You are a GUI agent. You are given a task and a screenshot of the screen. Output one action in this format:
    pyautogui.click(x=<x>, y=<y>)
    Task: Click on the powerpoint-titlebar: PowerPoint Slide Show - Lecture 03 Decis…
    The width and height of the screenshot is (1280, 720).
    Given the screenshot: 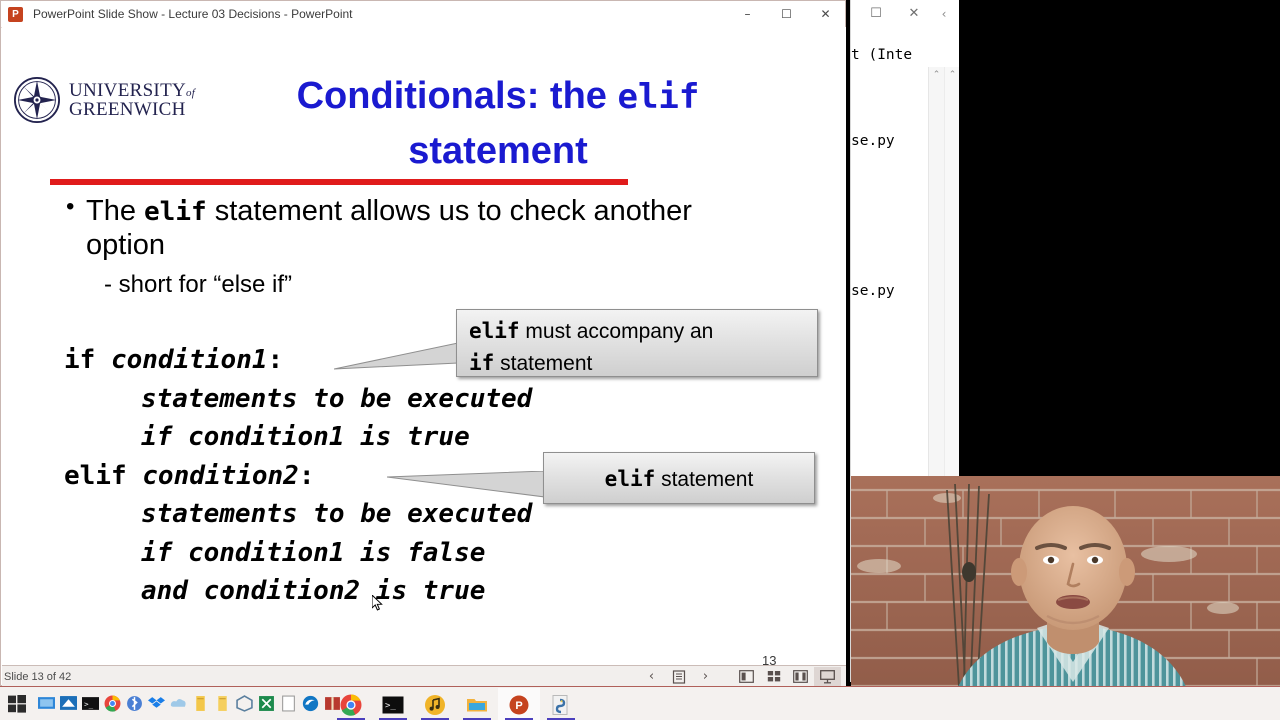 What is the action you would take?
    pyautogui.click(x=423, y=14)
    